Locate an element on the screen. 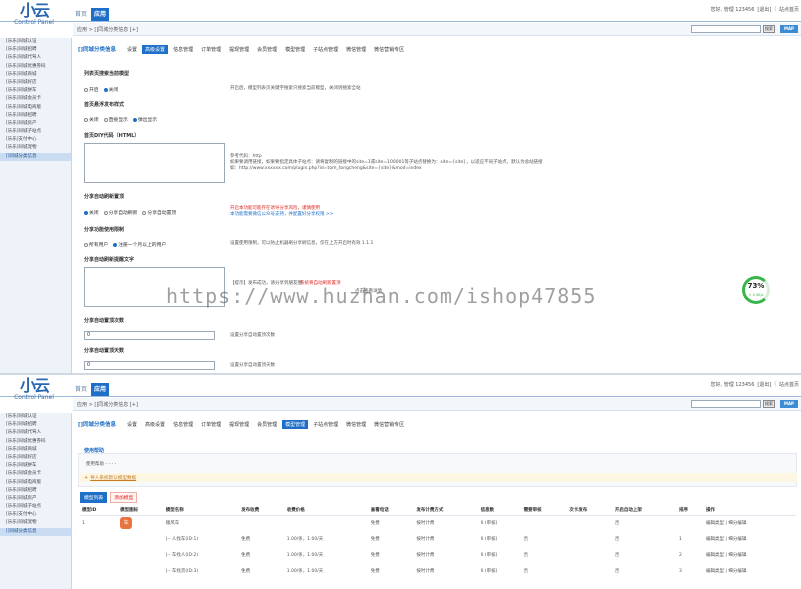 This screenshot has width=801, height=589. radio-float-off: 关闭 is located at coordinates (91, 119).